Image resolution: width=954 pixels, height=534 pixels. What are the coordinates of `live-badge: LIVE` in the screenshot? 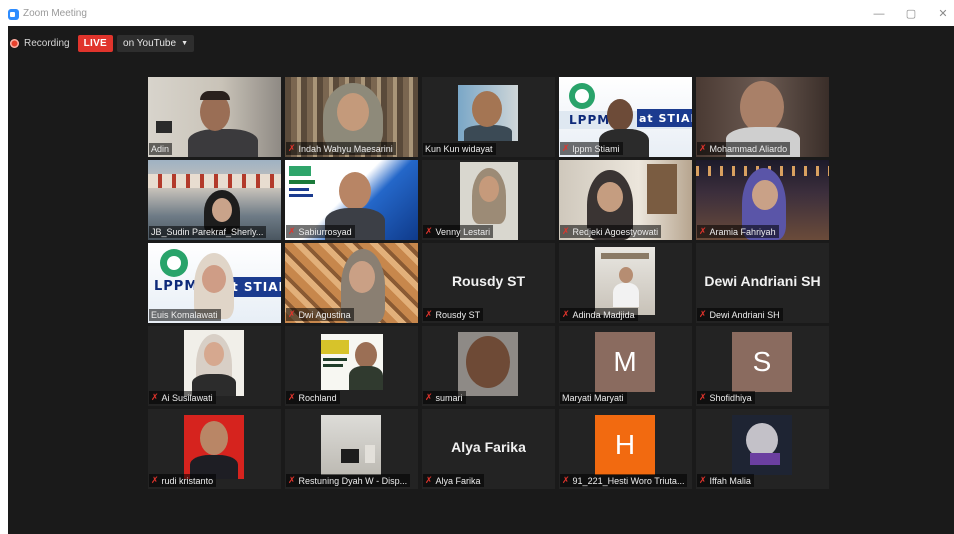 It's located at (95, 43).